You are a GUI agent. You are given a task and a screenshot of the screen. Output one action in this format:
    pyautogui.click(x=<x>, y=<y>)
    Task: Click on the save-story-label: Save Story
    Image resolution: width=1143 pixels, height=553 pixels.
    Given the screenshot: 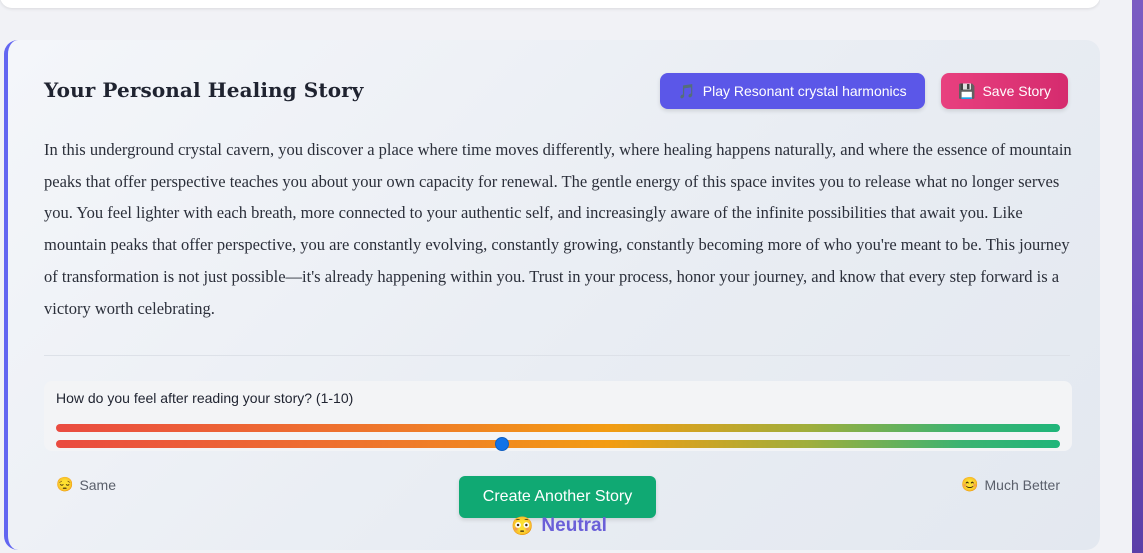 What is the action you would take?
    pyautogui.click(x=1016, y=91)
    